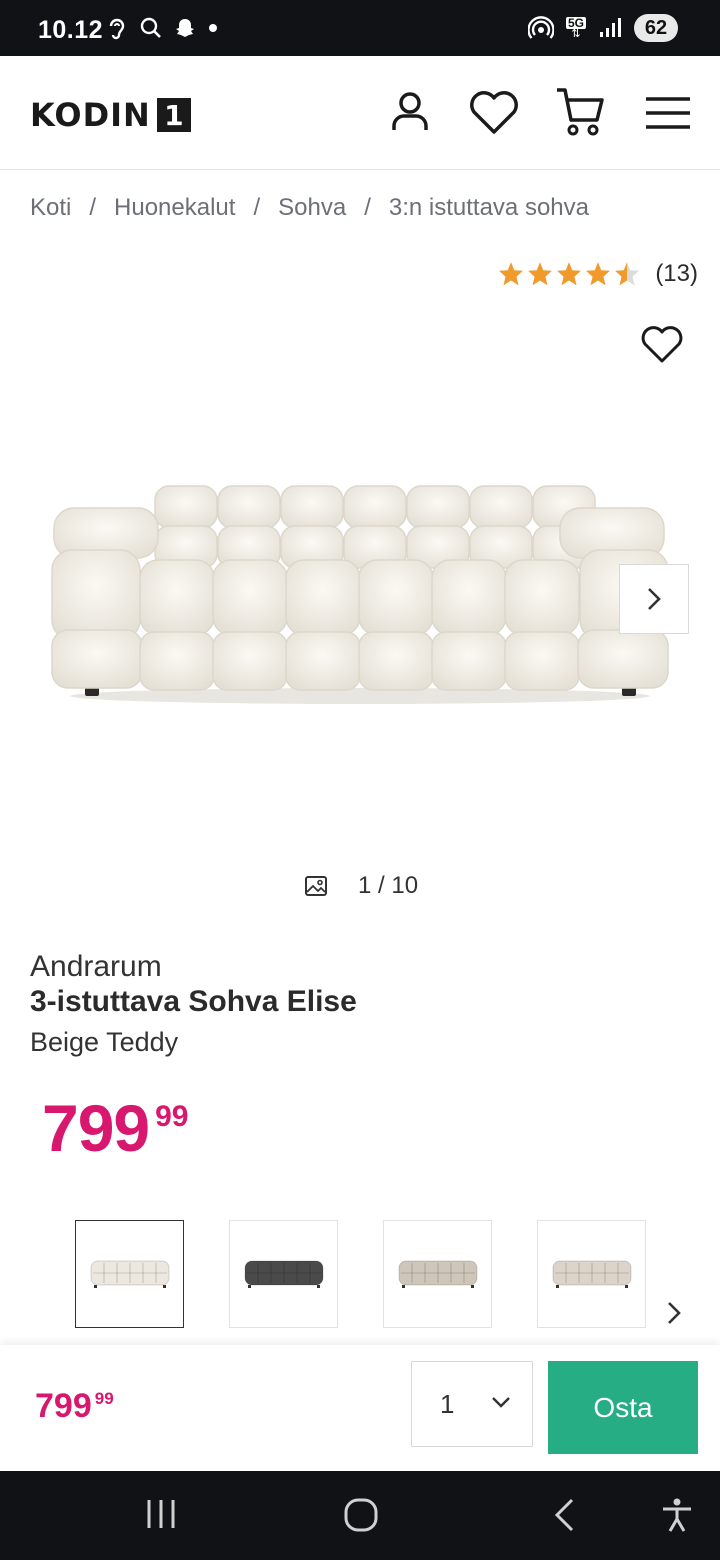  What do you see at coordinates (360, 1408) in the screenshot?
I see `sticky-buy-bar: 799 99 1 Osta` at bounding box center [360, 1408].